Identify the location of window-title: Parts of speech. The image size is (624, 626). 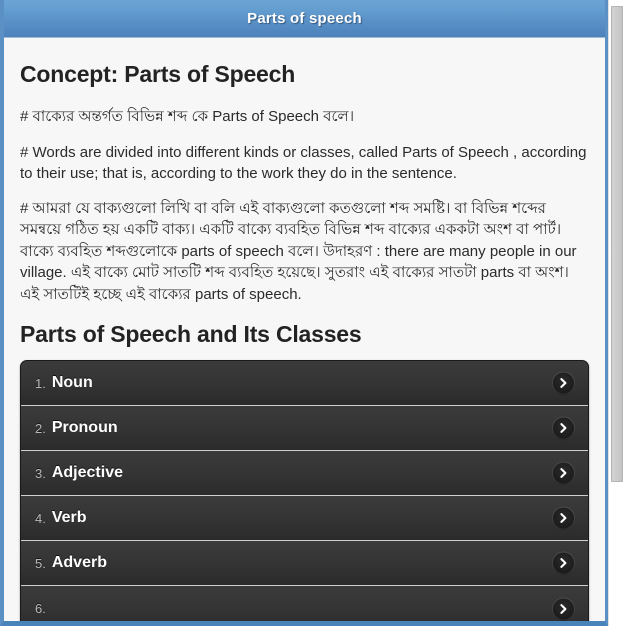
(304, 18).